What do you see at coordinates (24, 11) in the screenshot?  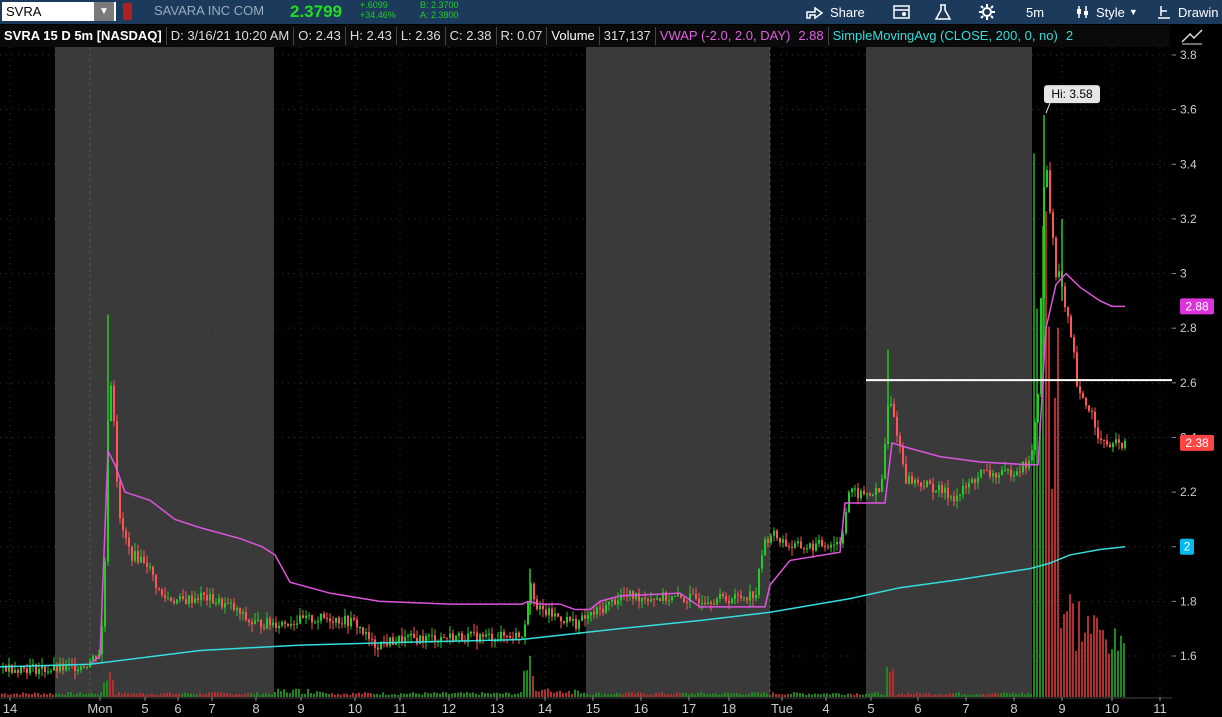 I see `symbol-text: SVRA` at bounding box center [24, 11].